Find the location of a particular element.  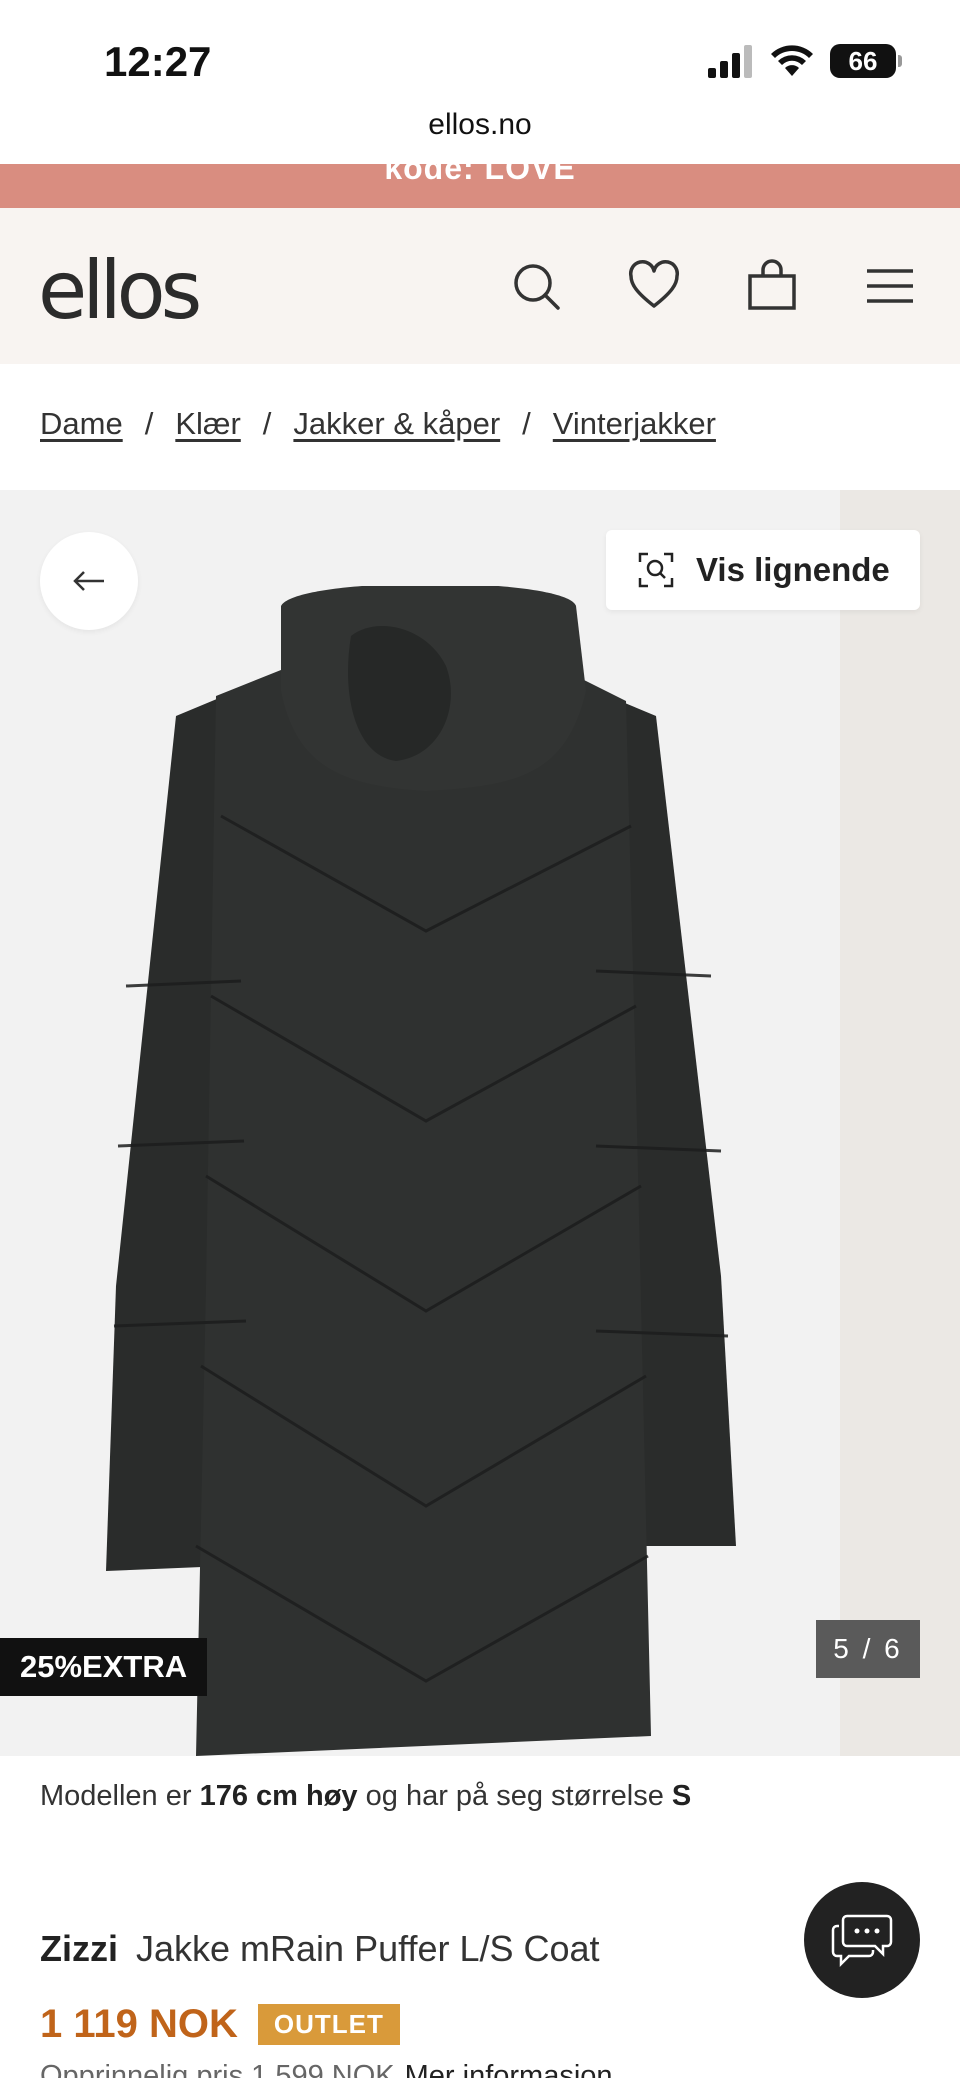

product-brand: Zizzi is located at coordinates (79, 1948).